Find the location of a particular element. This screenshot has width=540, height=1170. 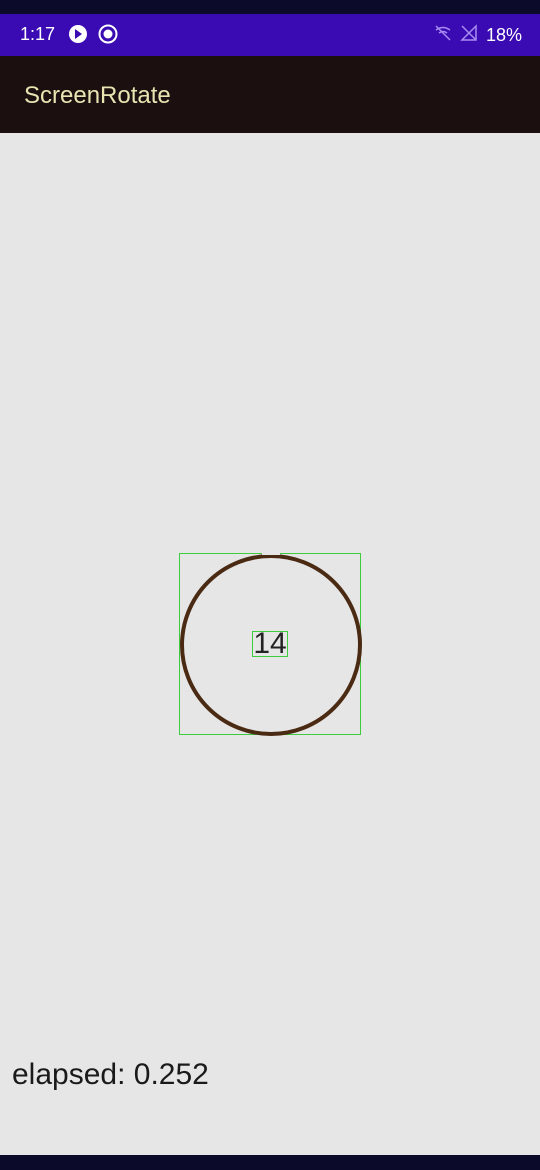

status-bar: 1:17 18% is located at coordinates (270, 35).